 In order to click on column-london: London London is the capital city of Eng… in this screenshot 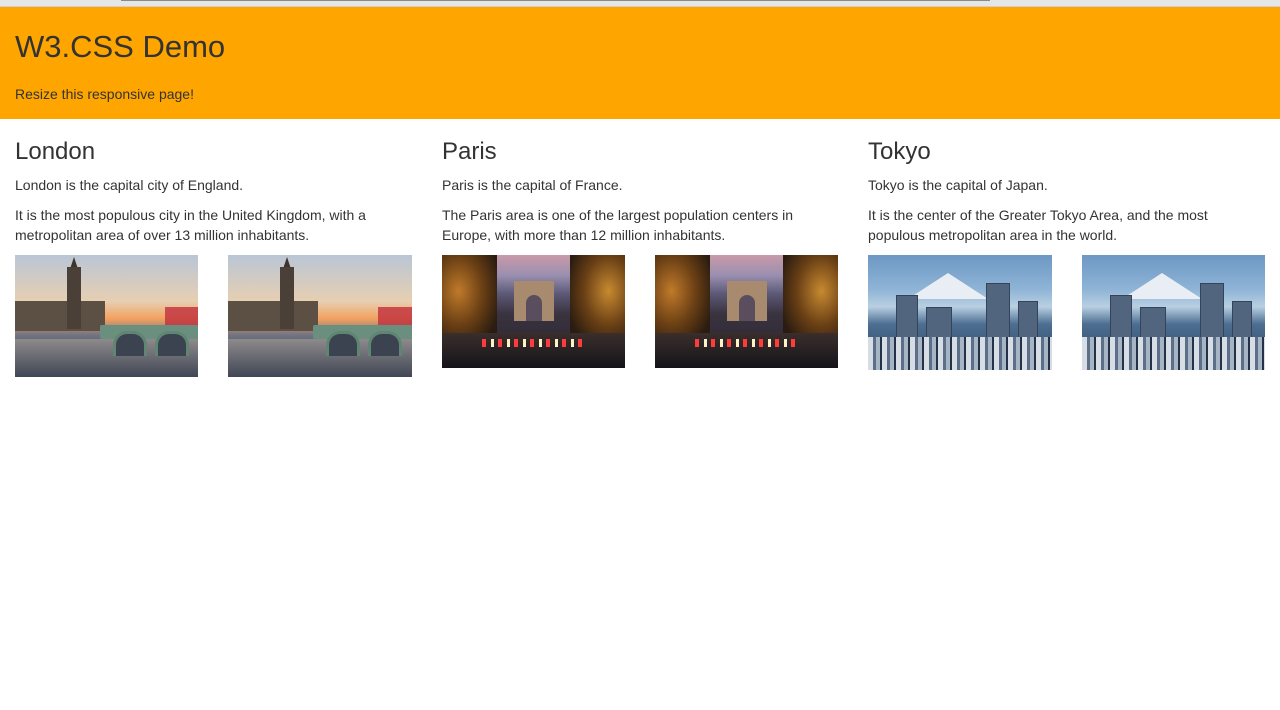, I will do `click(215, 191)`.